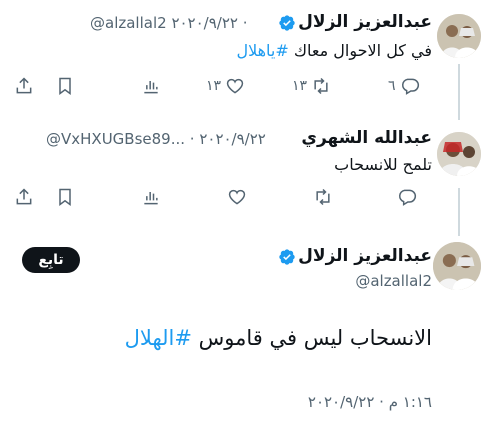  I want to click on tweet-text: الانسحاب ليس في قاموس #الهلال, so click(278, 338).